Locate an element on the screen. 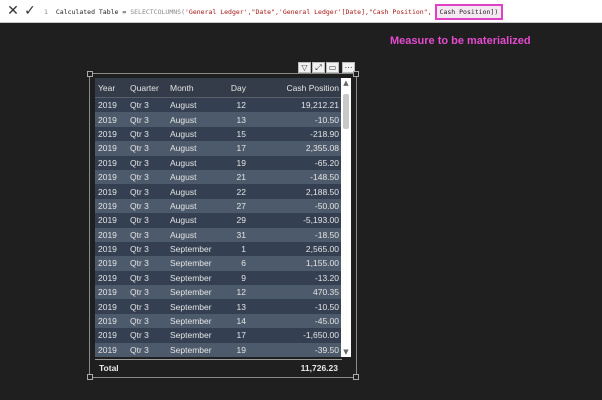 This screenshot has width=602, height=400. table-row: 2019 Qtr 3 September 6 1,155.00 is located at coordinates (218, 263).